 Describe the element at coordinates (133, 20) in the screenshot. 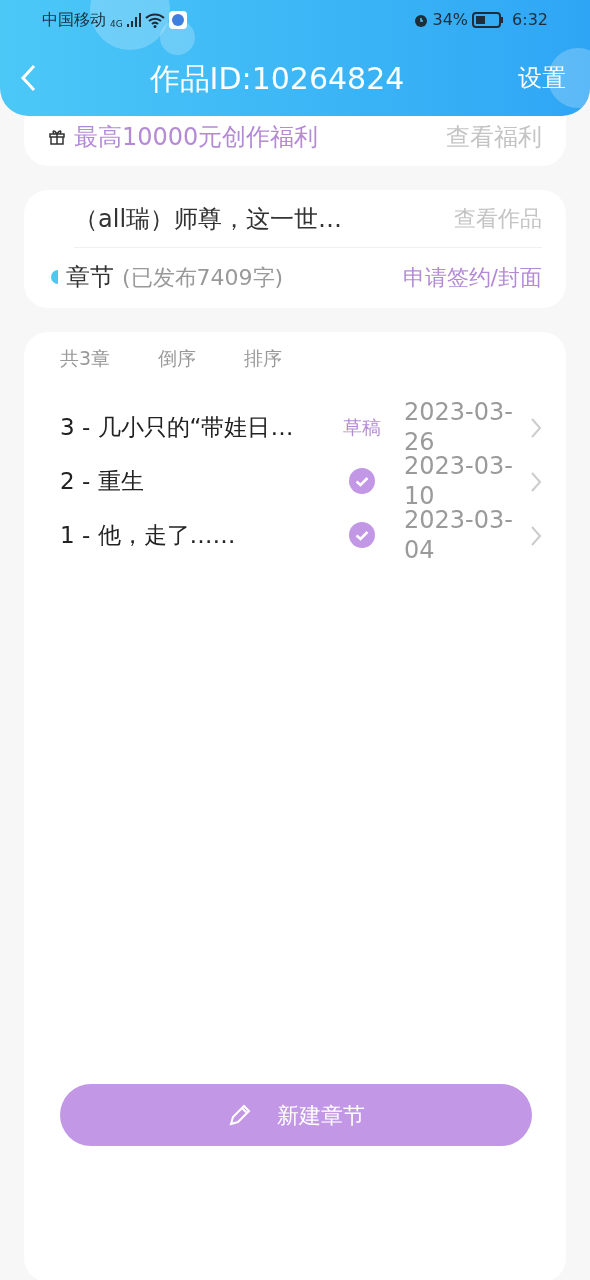

I see `signal-icon` at that location.